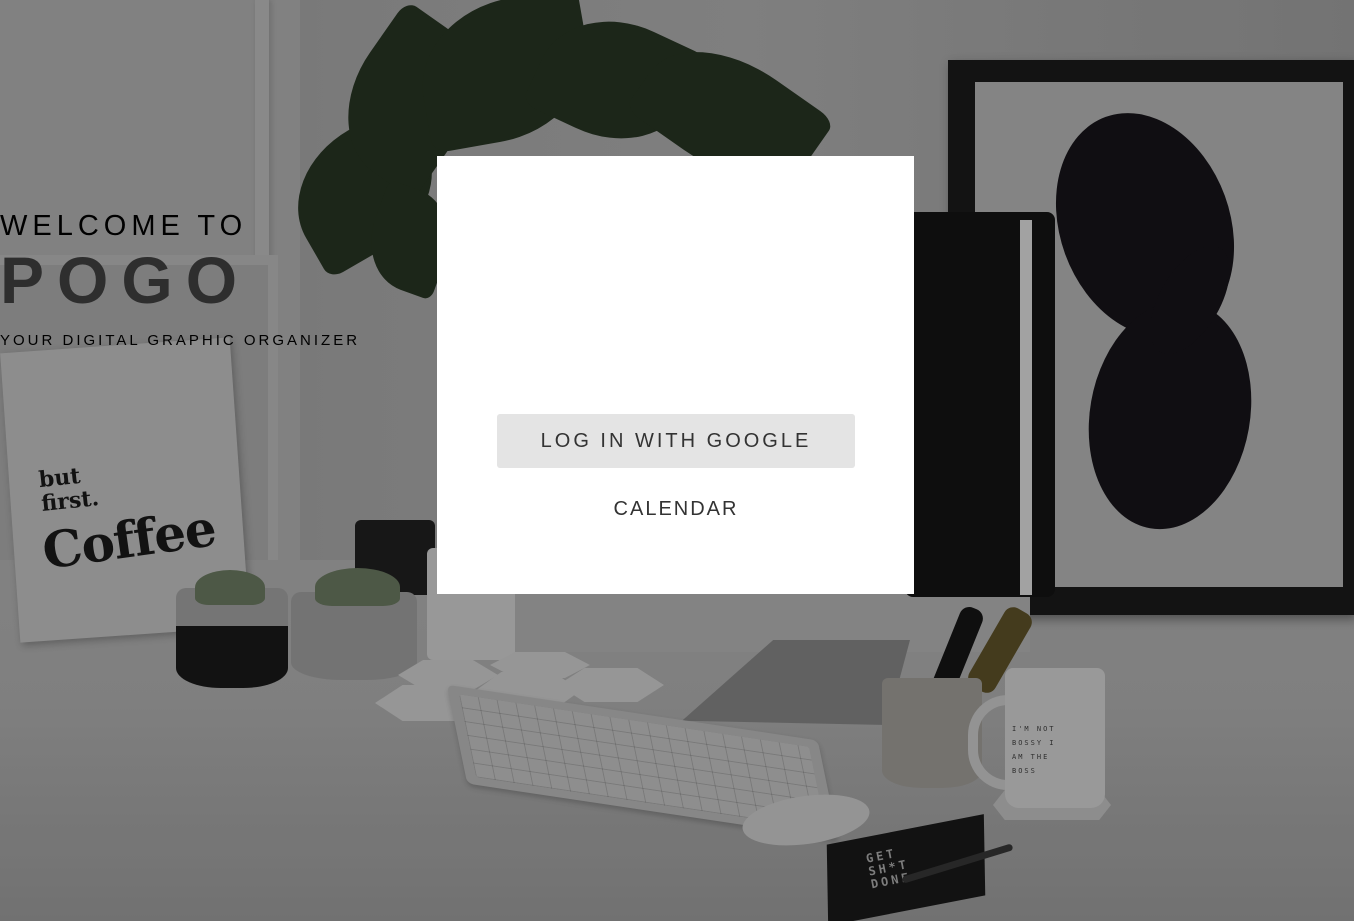  What do you see at coordinates (676, 441) in the screenshot?
I see `login-google-button: LOG IN WITH GOOGLE` at bounding box center [676, 441].